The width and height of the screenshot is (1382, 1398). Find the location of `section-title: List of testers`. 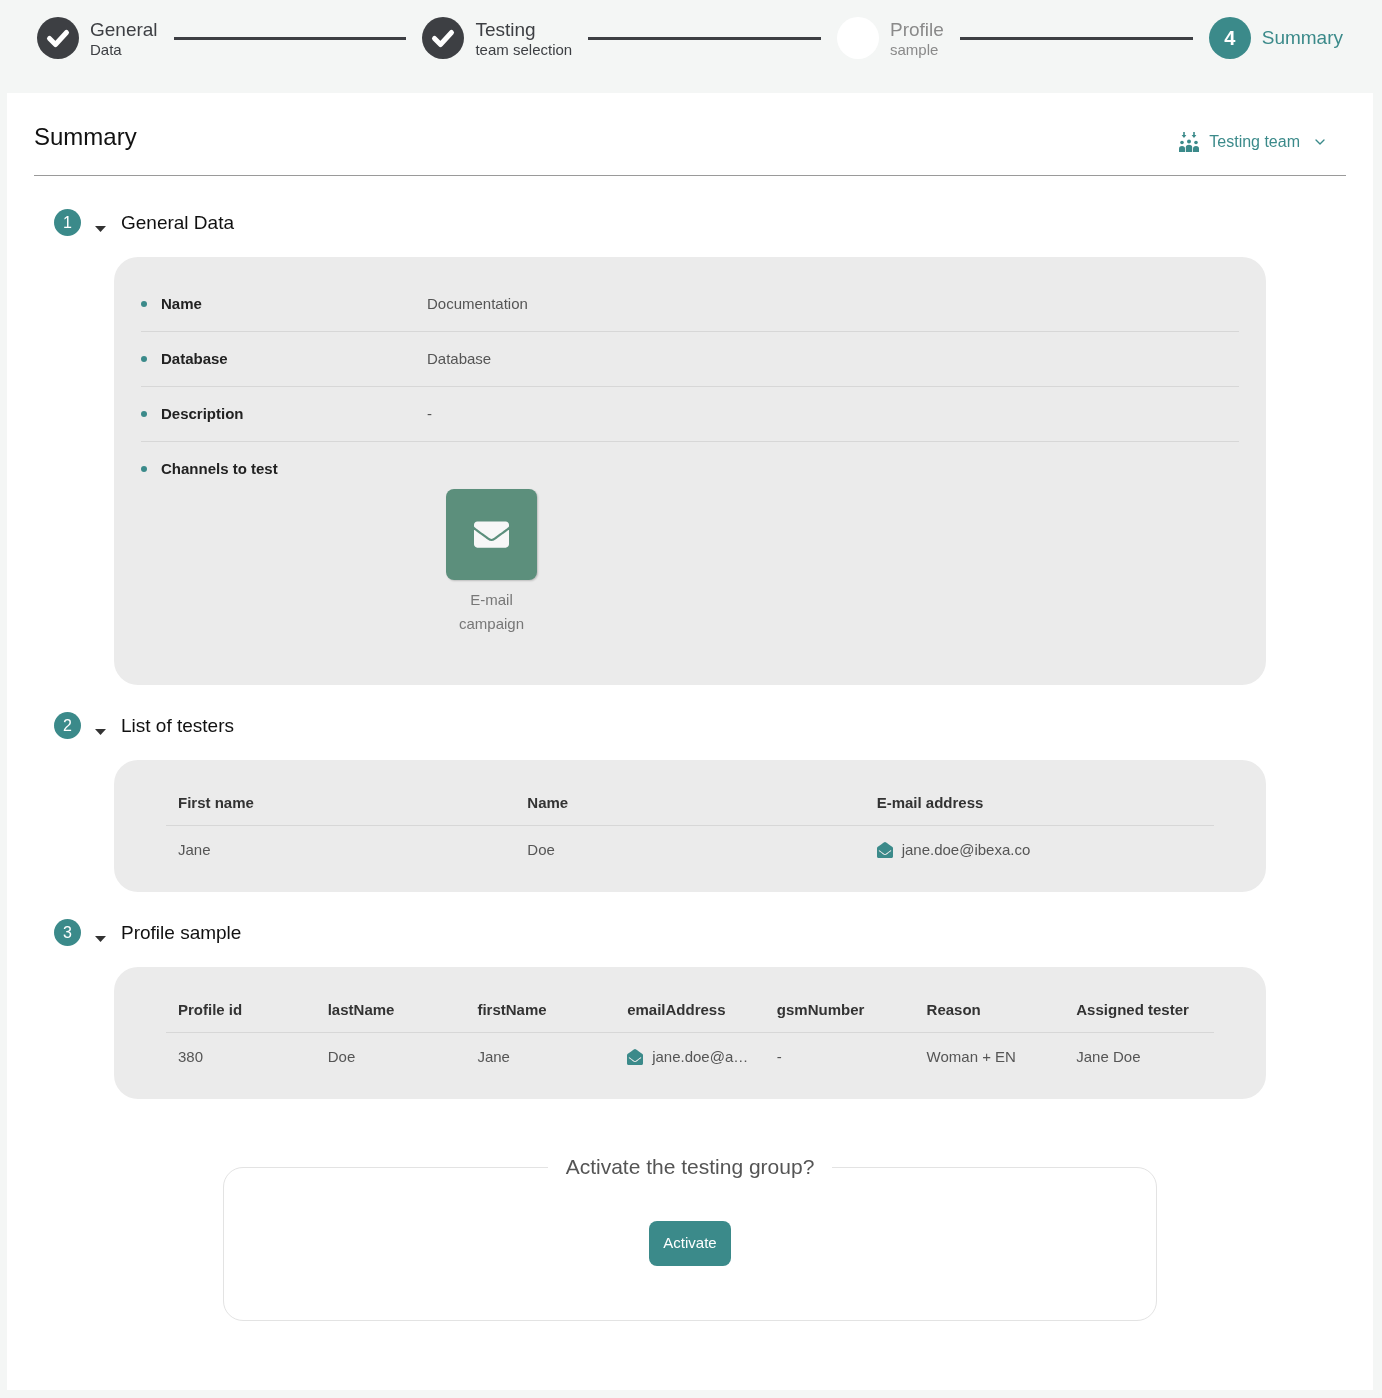

section-title: List of testers is located at coordinates (177, 725).